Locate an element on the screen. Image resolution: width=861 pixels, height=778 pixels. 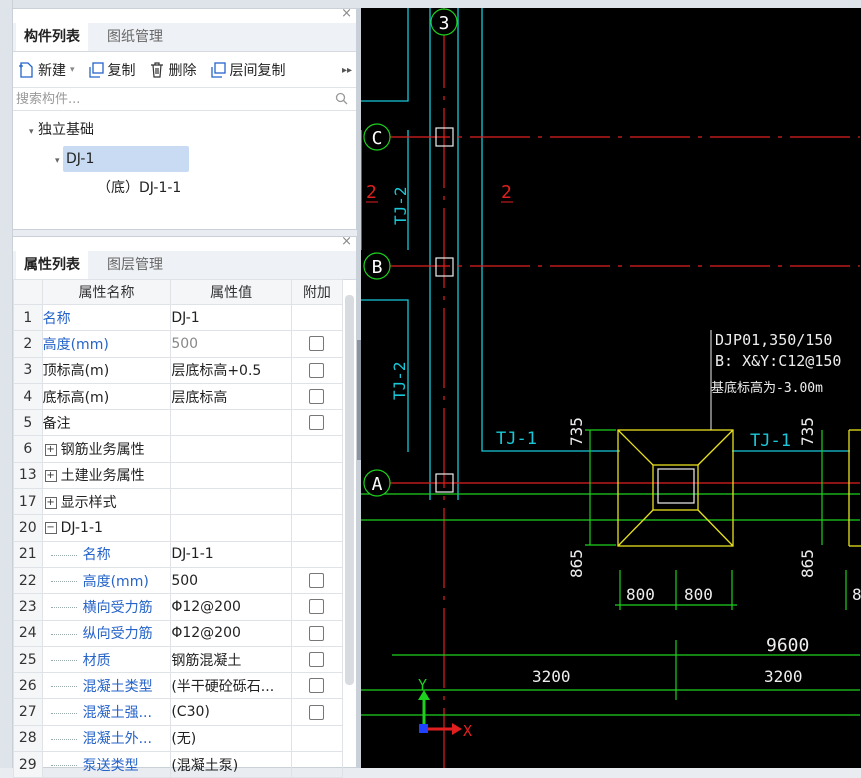
tab-property-list: 属性列表 is located at coordinates (52, 265).